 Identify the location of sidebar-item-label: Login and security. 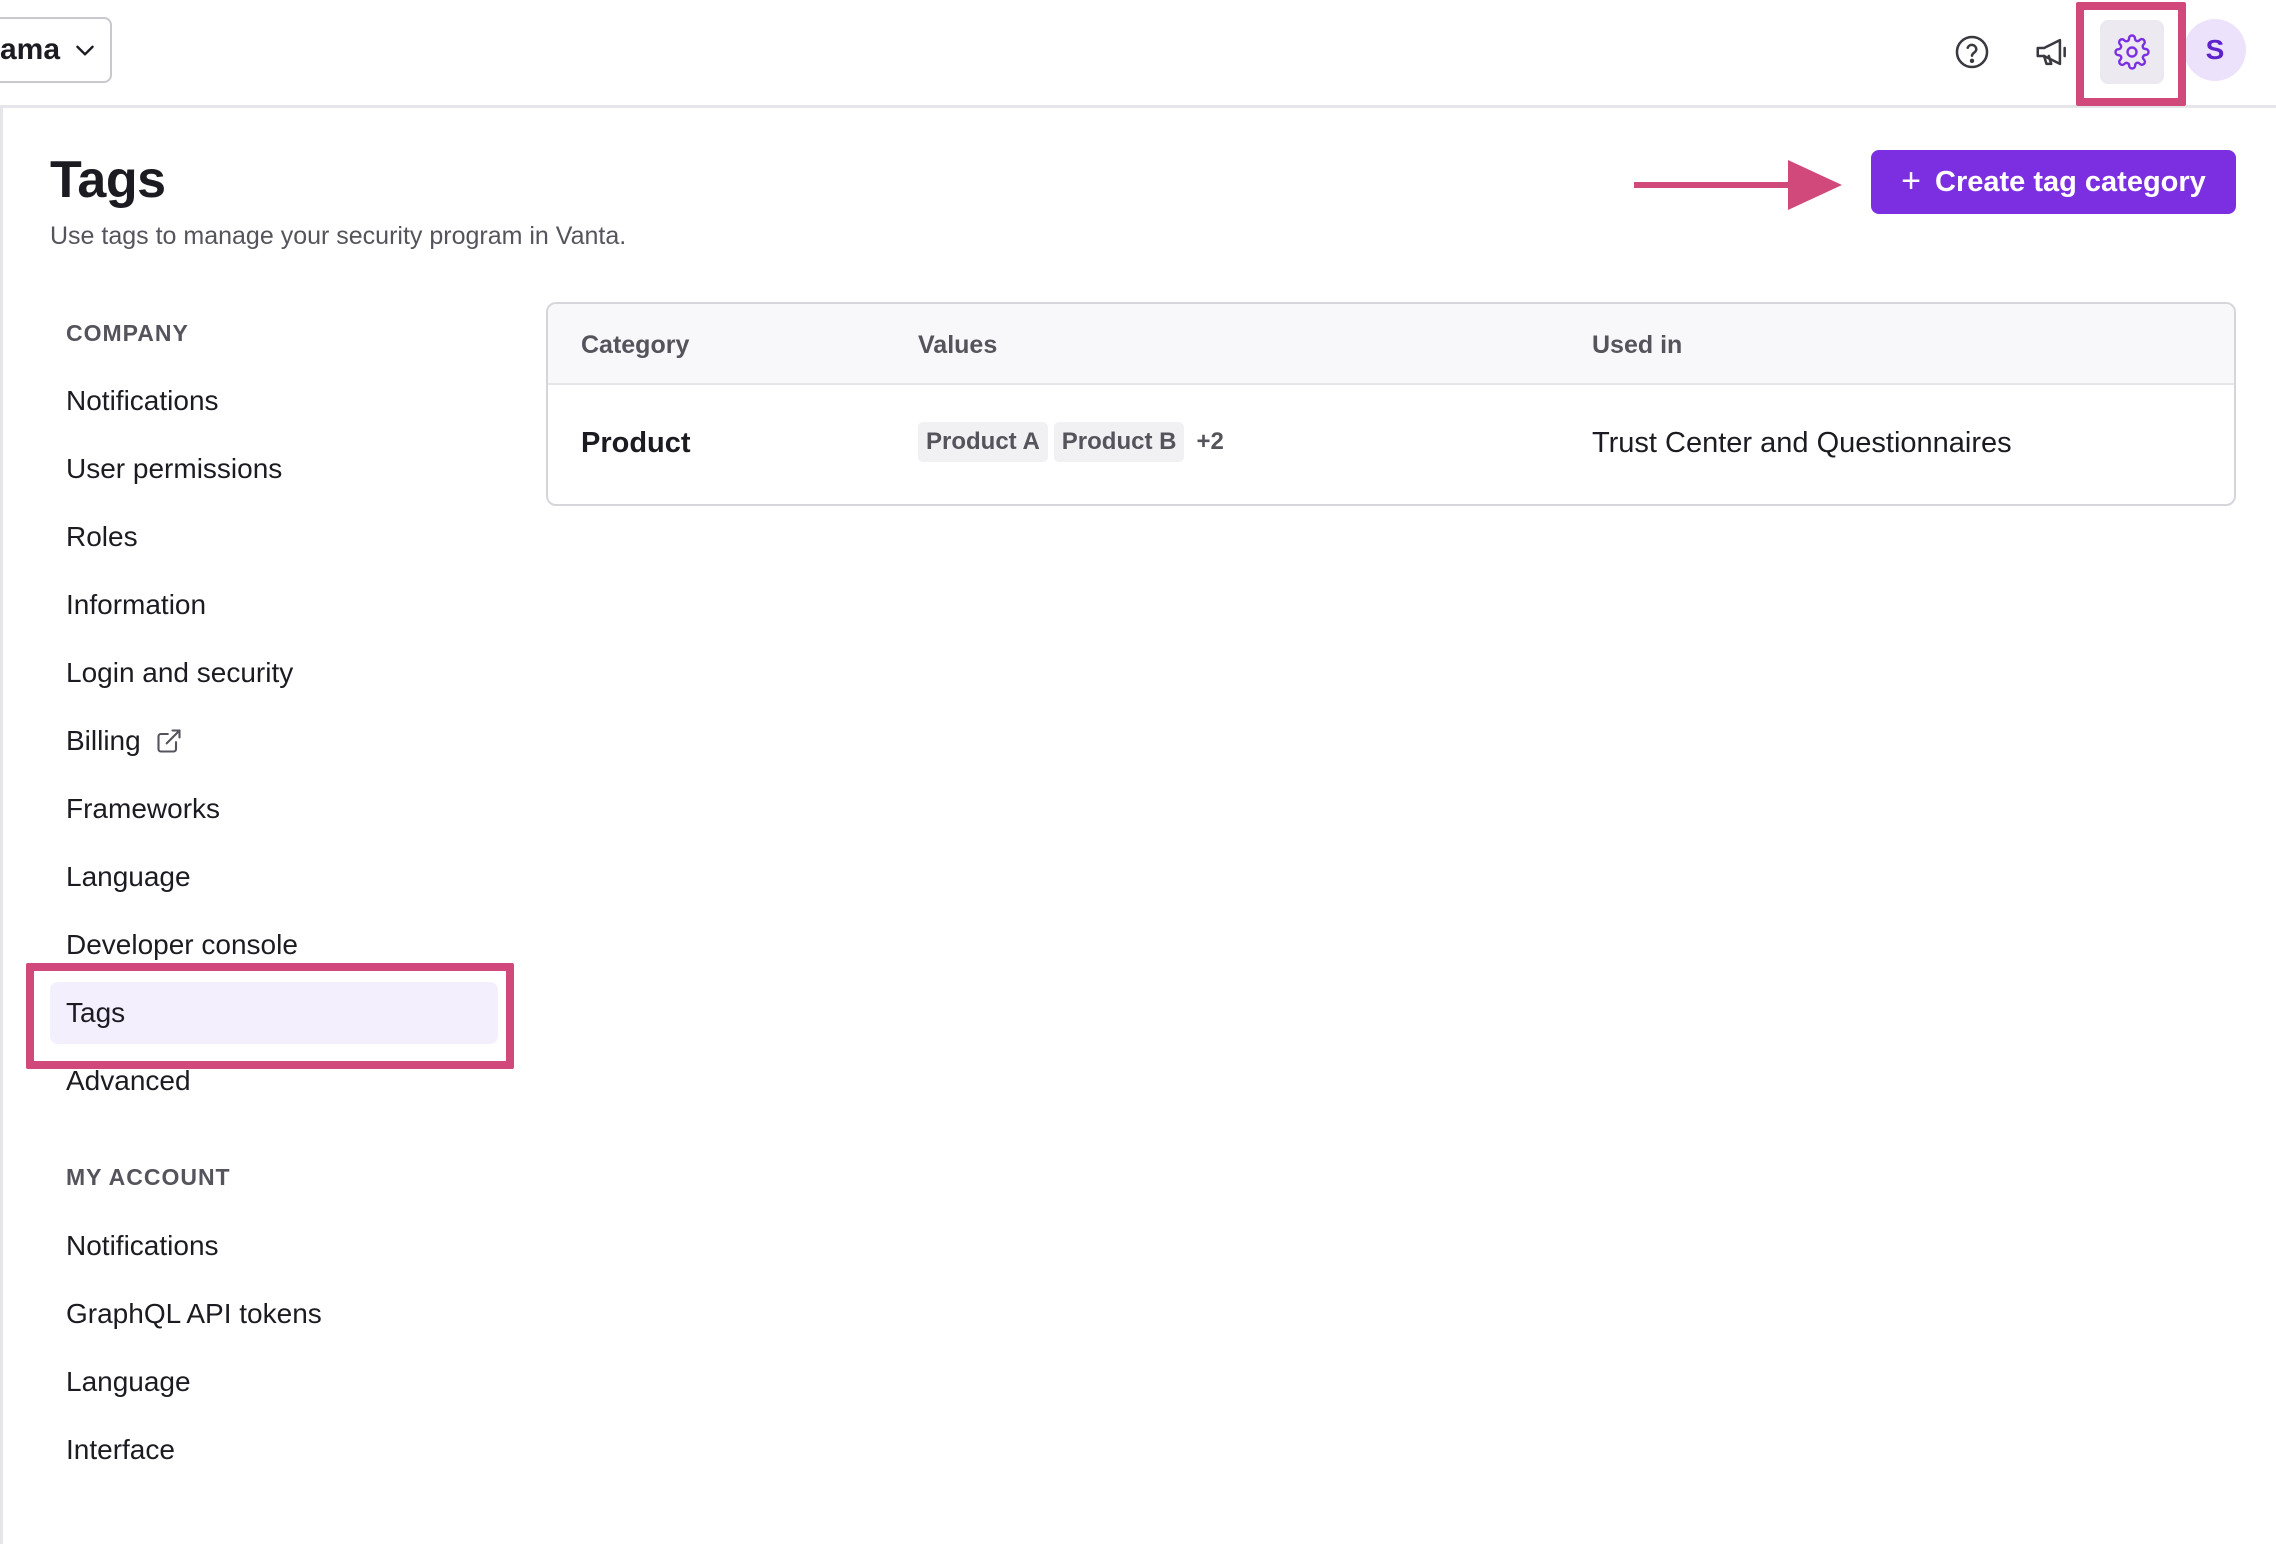
(180, 672).